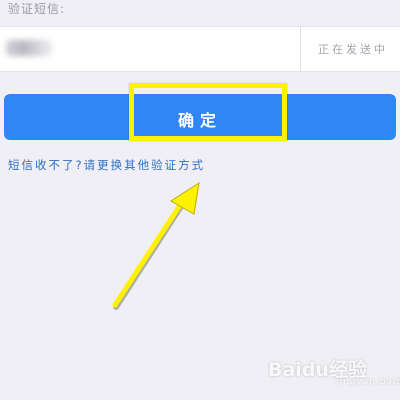 Image resolution: width=400 pixels, height=400 pixels. What do you see at coordinates (334, 369) in the screenshot?
I see `baidu-watermark: Baidu经验 jingyan.baidu.com` at bounding box center [334, 369].